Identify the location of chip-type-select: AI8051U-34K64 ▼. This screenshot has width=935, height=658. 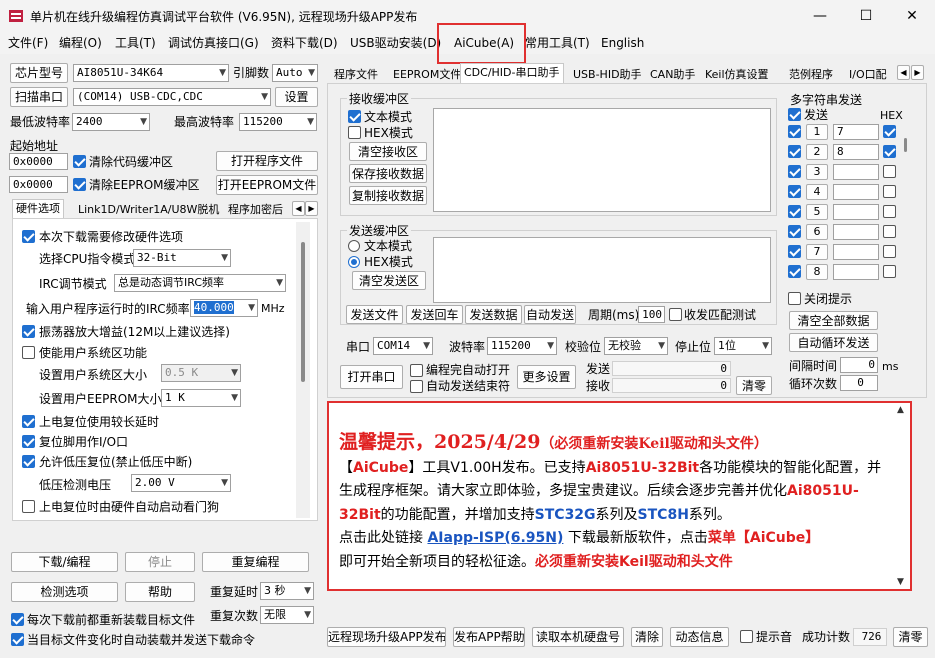
(151, 73).